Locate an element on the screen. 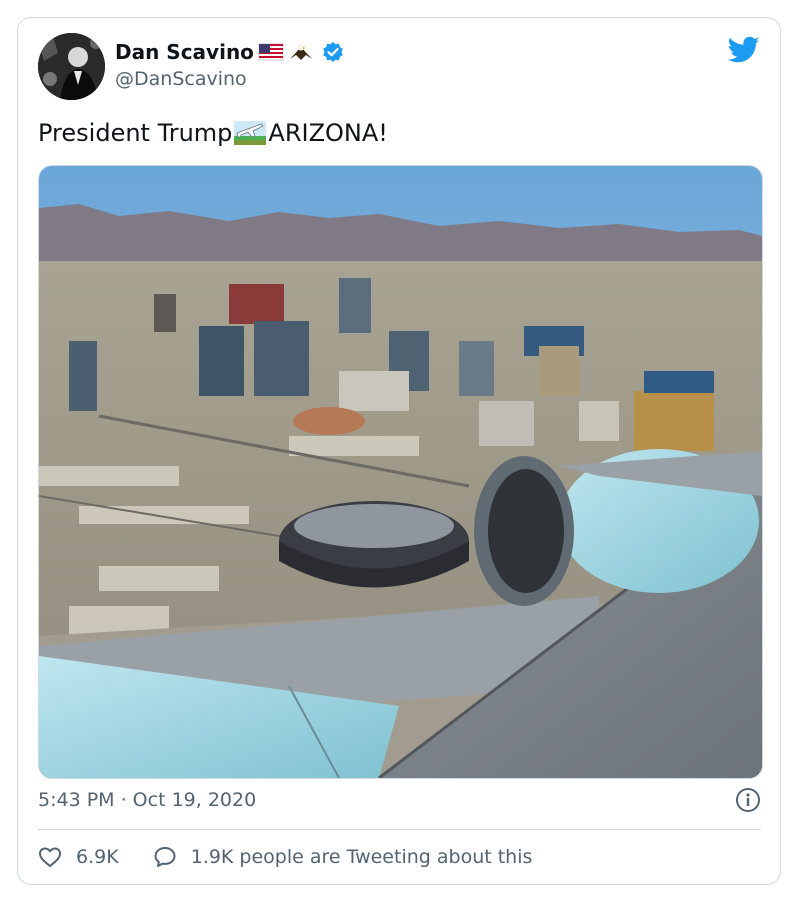 The width and height of the screenshot is (800, 911). speech-bubble-icon is located at coordinates (165, 857).